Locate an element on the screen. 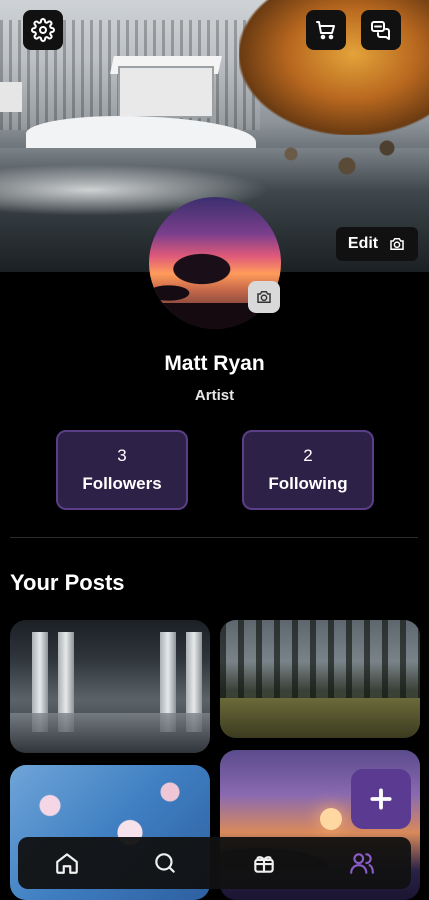  profile-role: Artist is located at coordinates (214, 395).